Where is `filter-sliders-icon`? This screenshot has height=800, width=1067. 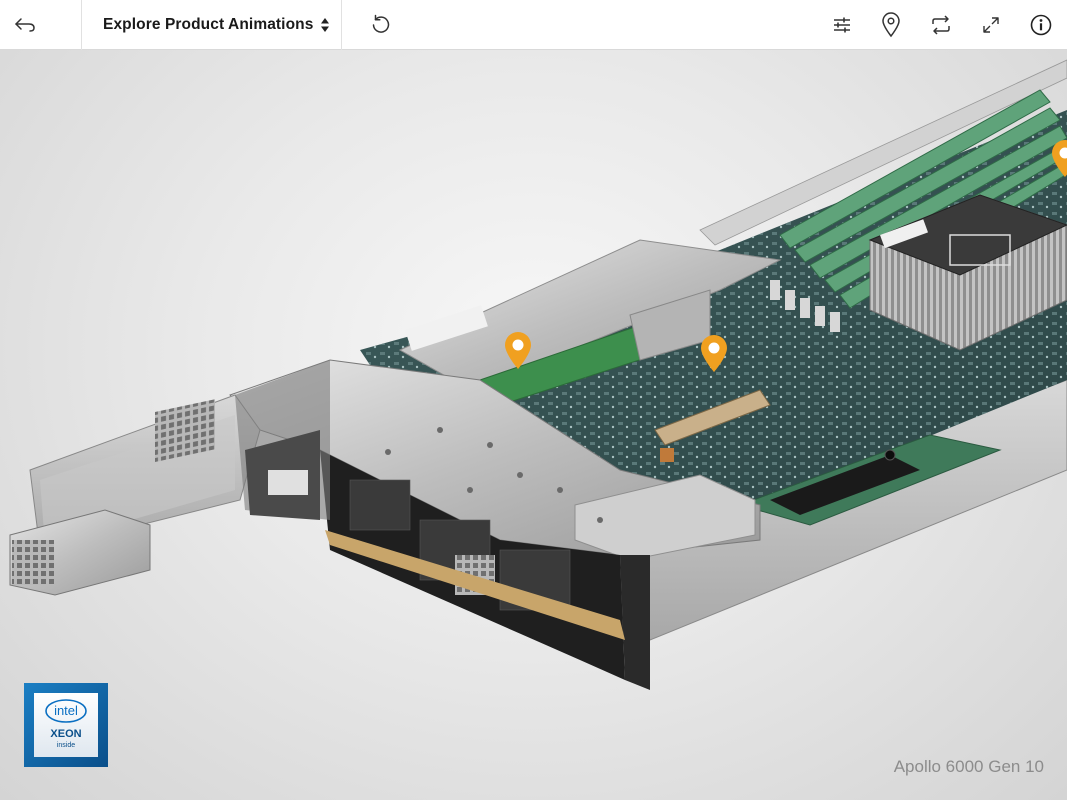 filter-sliders-icon is located at coordinates (842, 25).